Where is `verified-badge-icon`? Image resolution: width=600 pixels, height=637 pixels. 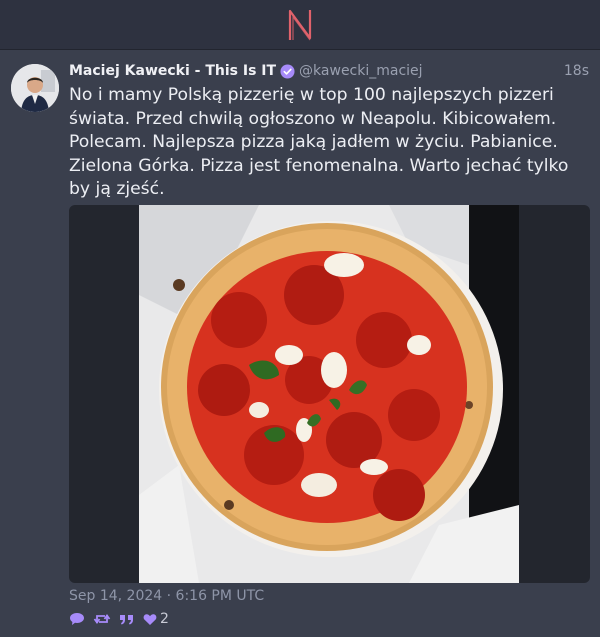
verified-badge-icon is located at coordinates (287, 71).